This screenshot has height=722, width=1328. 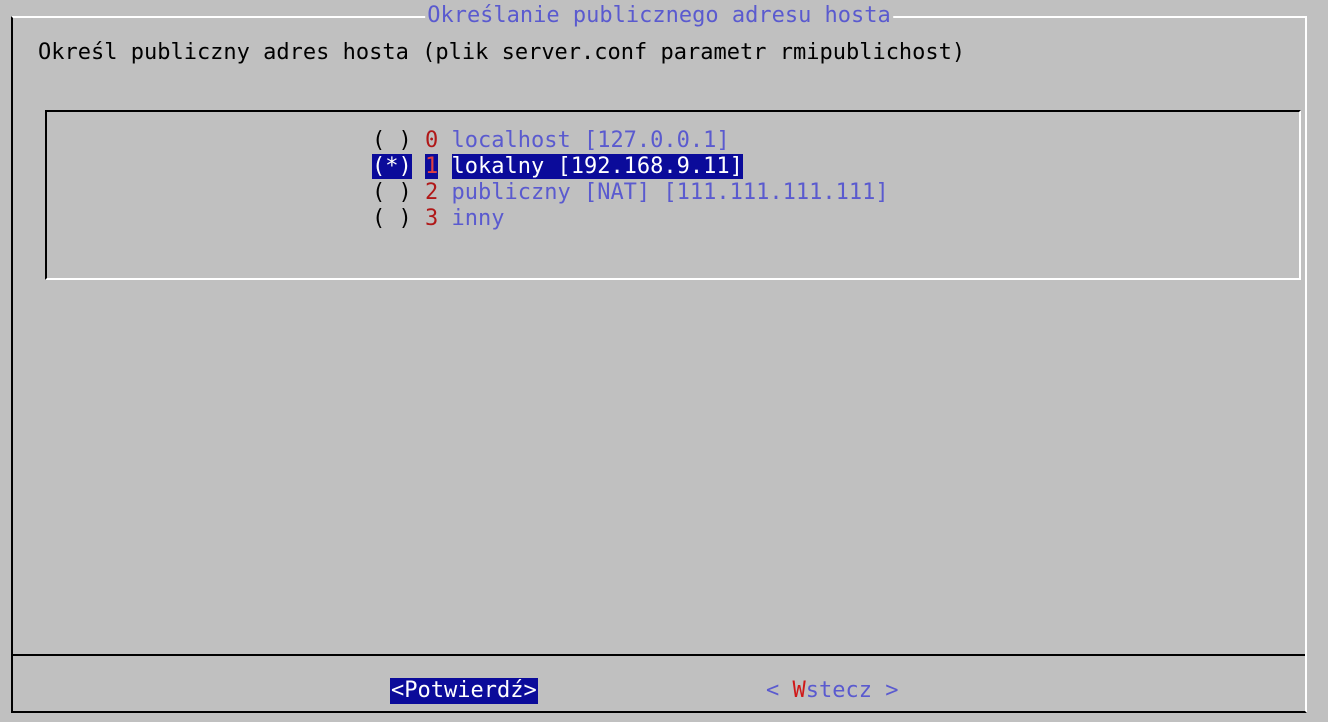 I want to click on option-label: publiczny [NAT] [111.111.111.111], so click(x=670, y=192).